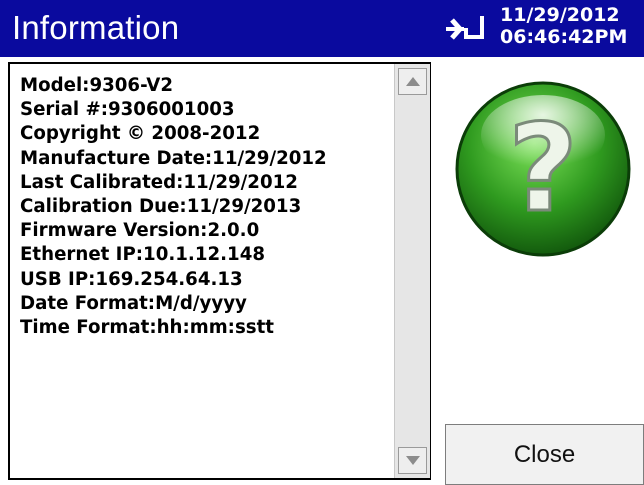 The image size is (644, 485). Describe the element at coordinates (161, 207) in the screenshot. I see `info-line-calibration-due: Calibration Due:11/29/2013` at that location.